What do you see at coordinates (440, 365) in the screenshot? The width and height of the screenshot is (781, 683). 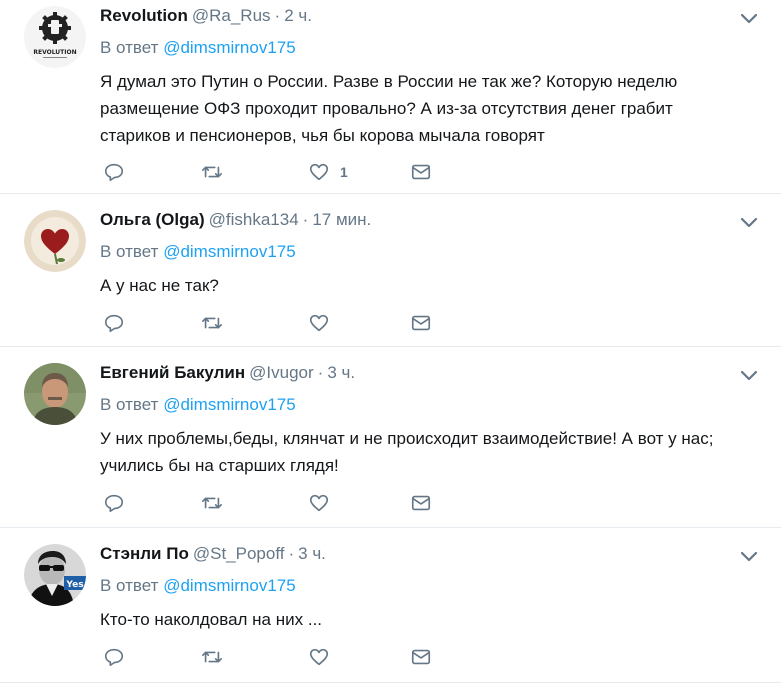 I see `tweet-header: Евгений Бакулин @Ivugor · 3 ч.` at bounding box center [440, 365].